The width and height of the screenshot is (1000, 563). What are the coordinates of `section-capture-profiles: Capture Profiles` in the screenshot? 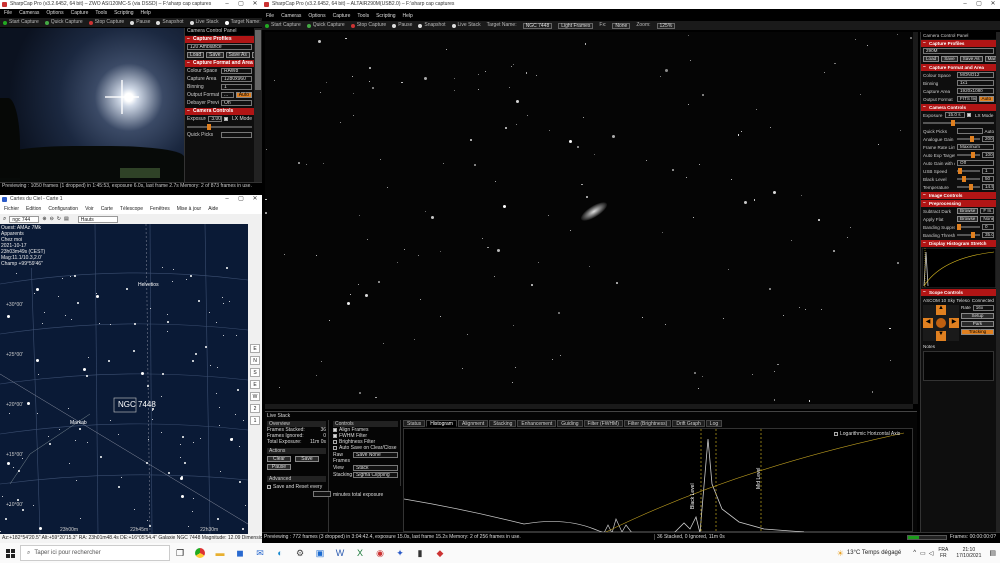 It's located at (958, 43).